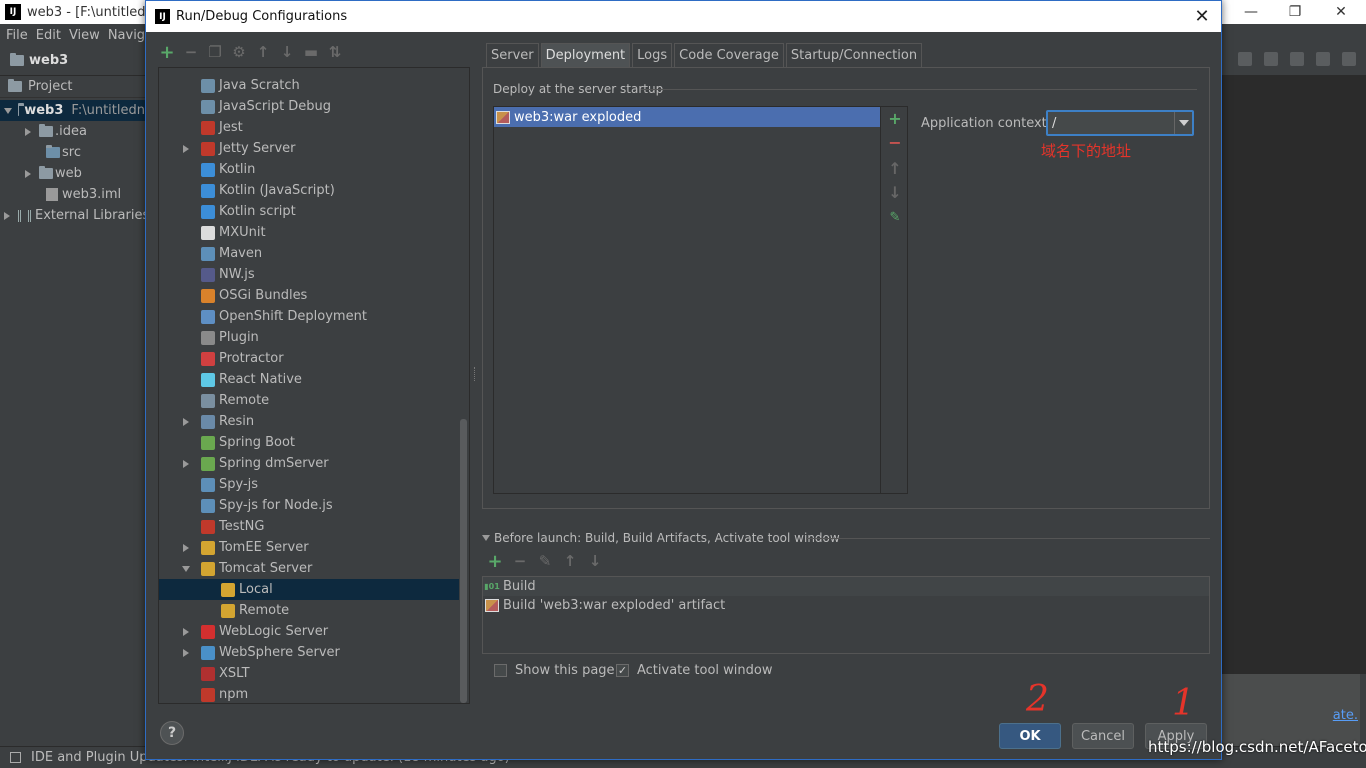 The image size is (1366, 768). I want to click on tab-deployment: Deployment, so click(585, 55).